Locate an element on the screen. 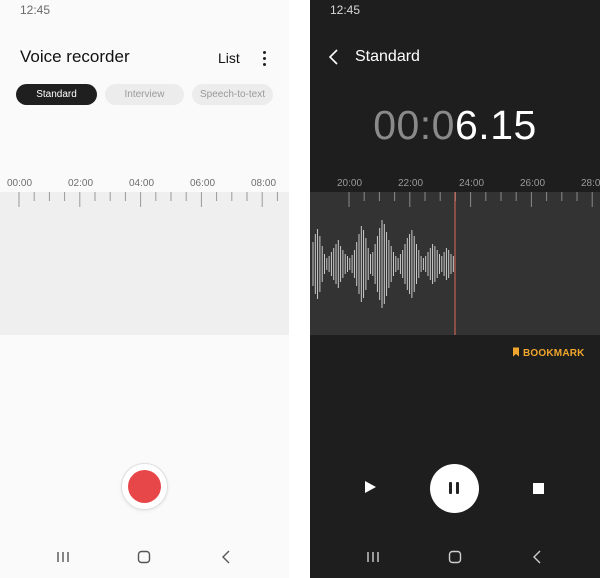 The height and width of the screenshot is (578, 600). back-arrow-icon is located at coordinates (334, 59).